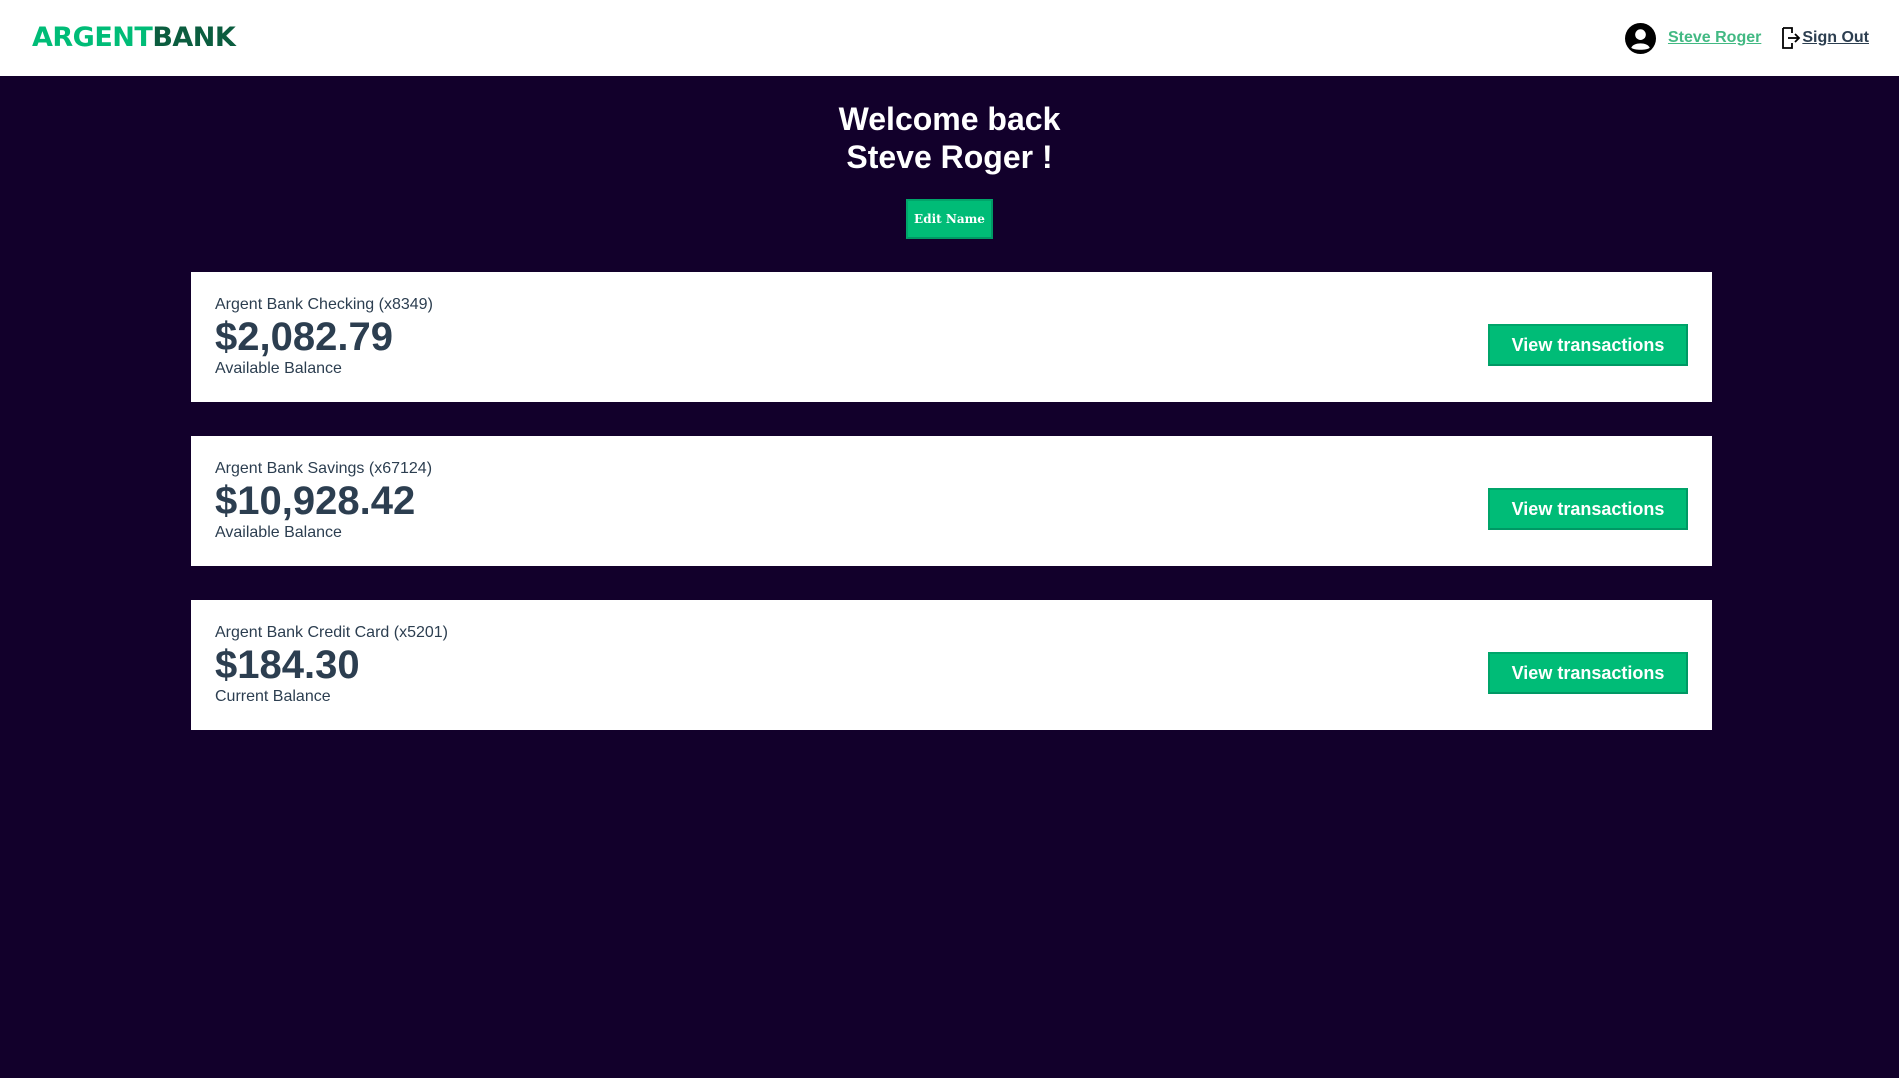 The image size is (1899, 1078). I want to click on welcome-header: Welcome back Steve Roger ! Edit Name, so click(949, 169).